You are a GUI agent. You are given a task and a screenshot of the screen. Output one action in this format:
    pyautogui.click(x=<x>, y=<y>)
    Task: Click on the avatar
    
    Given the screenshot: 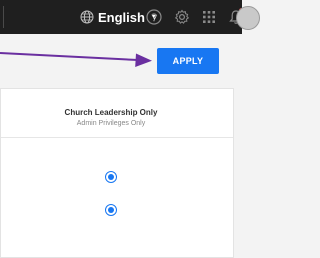 What is the action you would take?
    pyautogui.click(x=248, y=18)
    